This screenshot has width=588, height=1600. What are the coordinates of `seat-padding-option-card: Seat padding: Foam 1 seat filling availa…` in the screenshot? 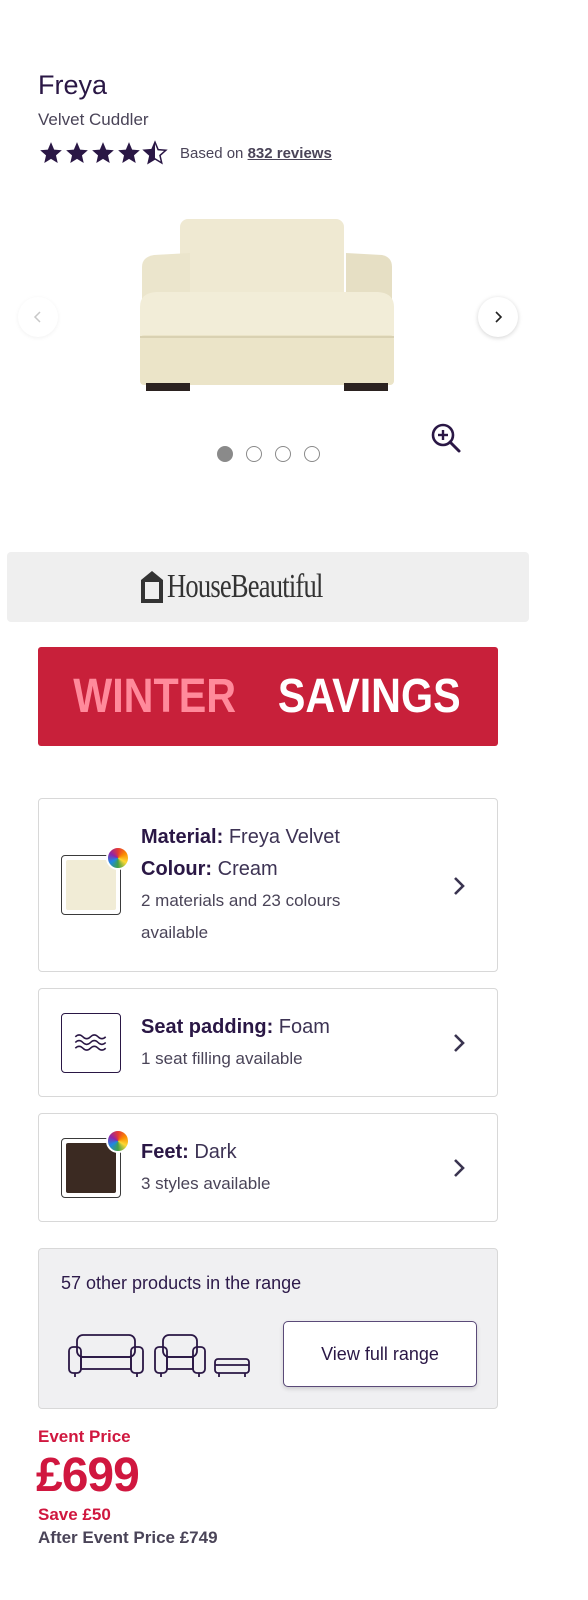 It's located at (268, 1042).